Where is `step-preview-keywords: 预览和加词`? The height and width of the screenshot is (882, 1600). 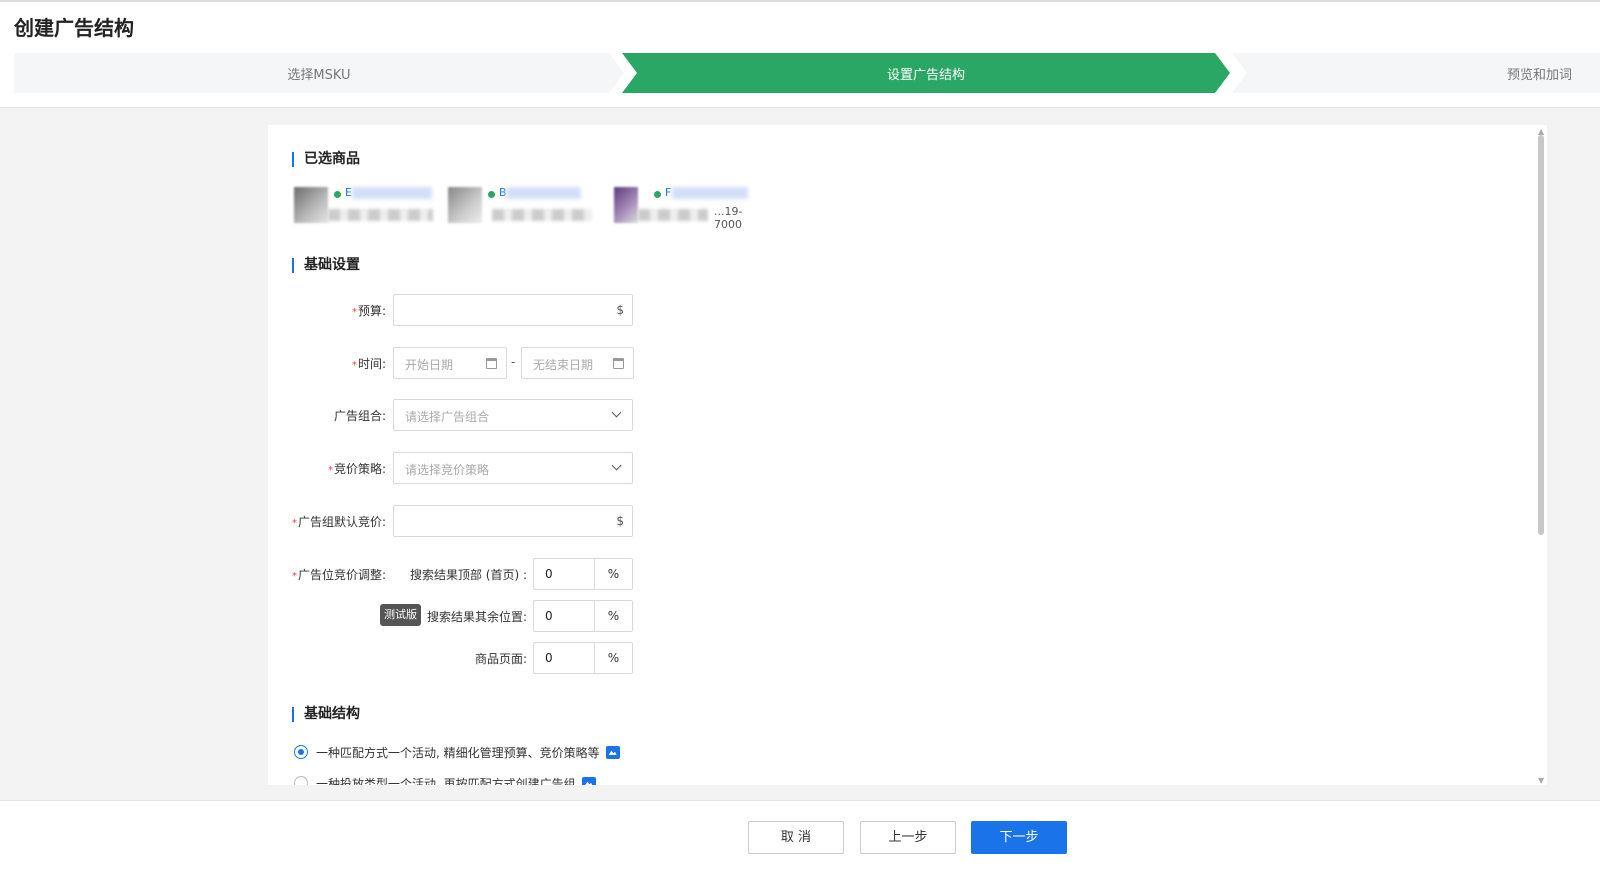
step-preview-keywords: 预览和加词 is located at coordinates (1416, 73).